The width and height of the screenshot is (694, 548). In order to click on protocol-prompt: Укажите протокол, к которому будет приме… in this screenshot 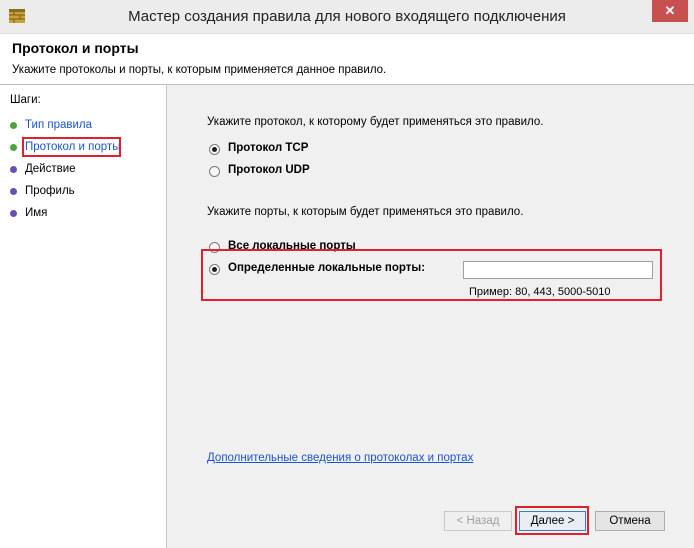, I will do `click(375, 122)`.